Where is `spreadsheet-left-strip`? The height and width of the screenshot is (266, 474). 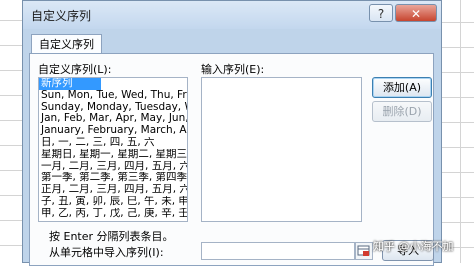 spreadsheet-left-strip is located at coordinates (11, 131).